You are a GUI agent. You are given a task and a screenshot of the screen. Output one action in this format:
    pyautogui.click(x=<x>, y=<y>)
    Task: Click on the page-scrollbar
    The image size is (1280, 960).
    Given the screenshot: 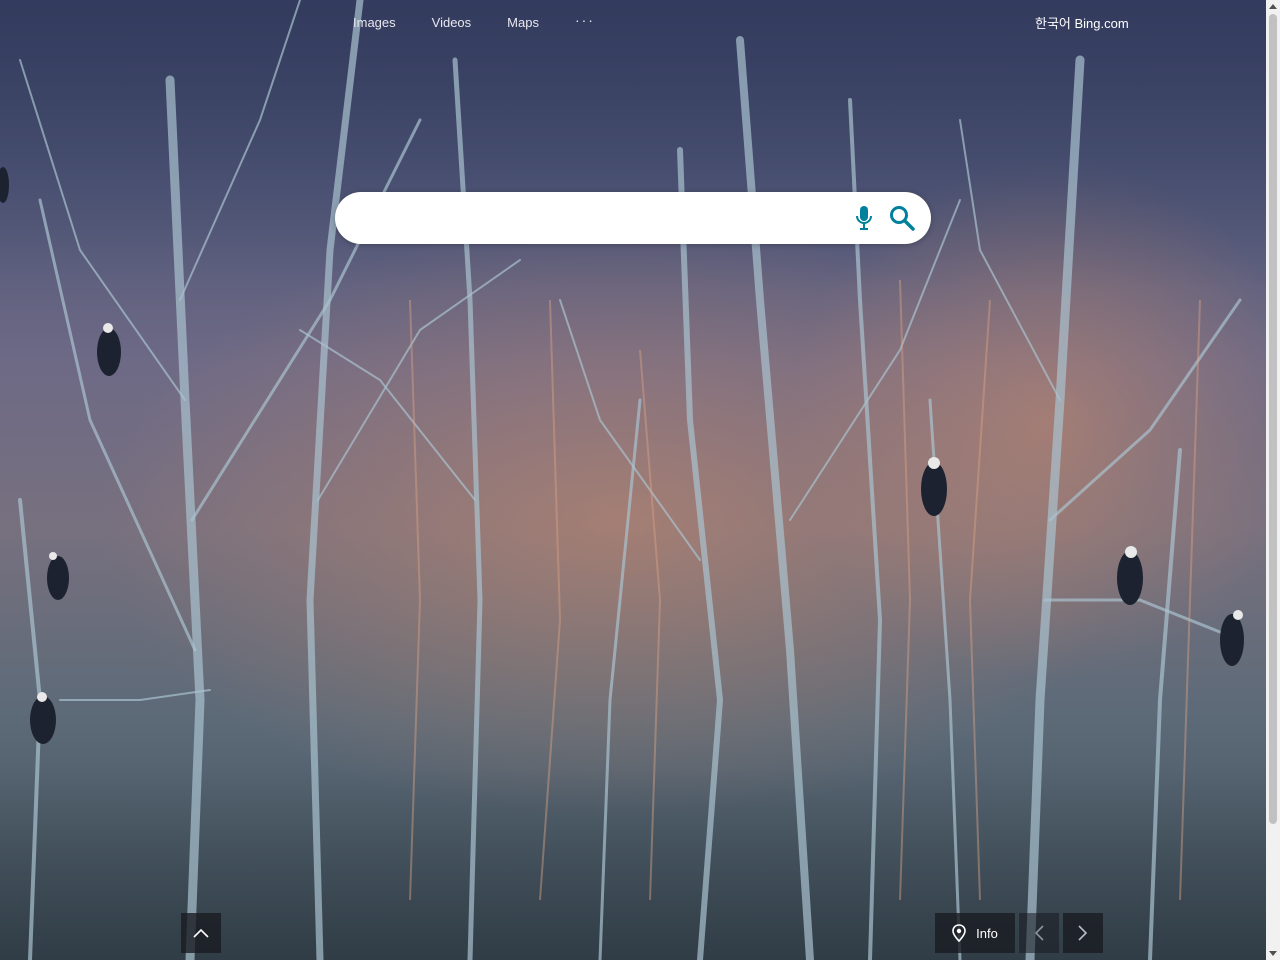 What is the action you would take?
    pyautogui.click(x=1273, y=480)
    